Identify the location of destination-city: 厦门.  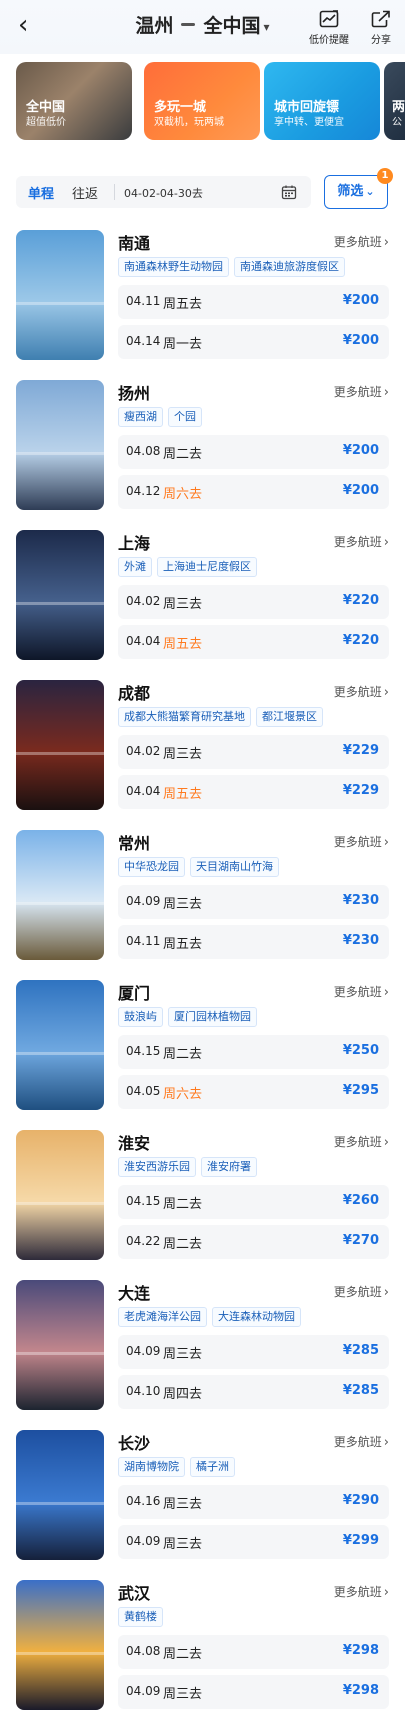
(134, 993).